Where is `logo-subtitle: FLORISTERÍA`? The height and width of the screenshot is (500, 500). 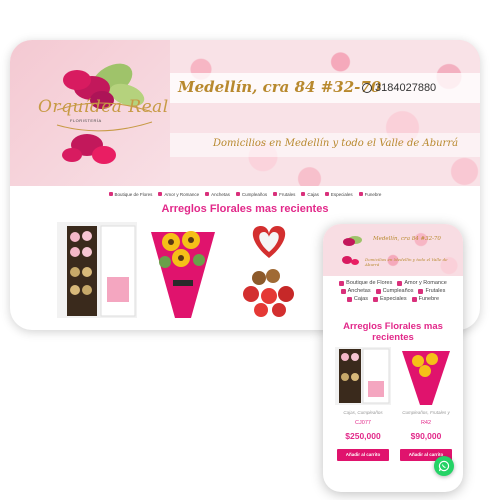 logo-subtitle: FLORISTERÍA is located at coordinates (86, 120).